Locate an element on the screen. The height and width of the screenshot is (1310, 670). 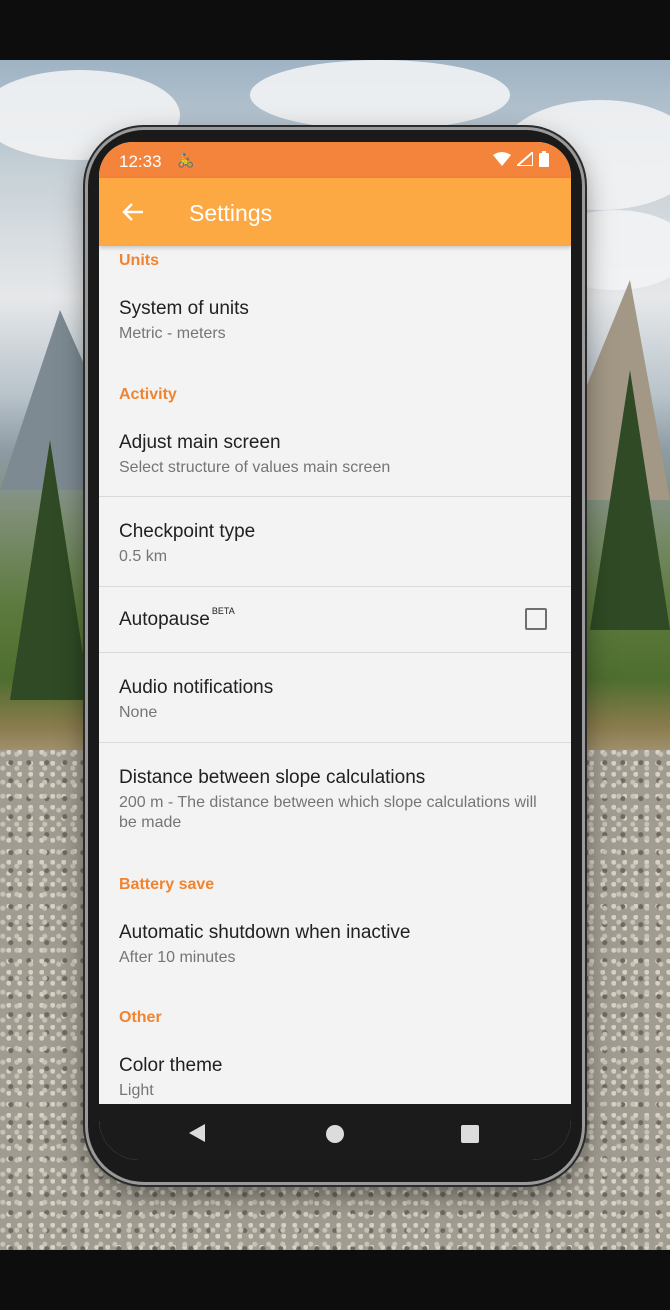
app-bar: Settings is located at coordinates (335, 212).